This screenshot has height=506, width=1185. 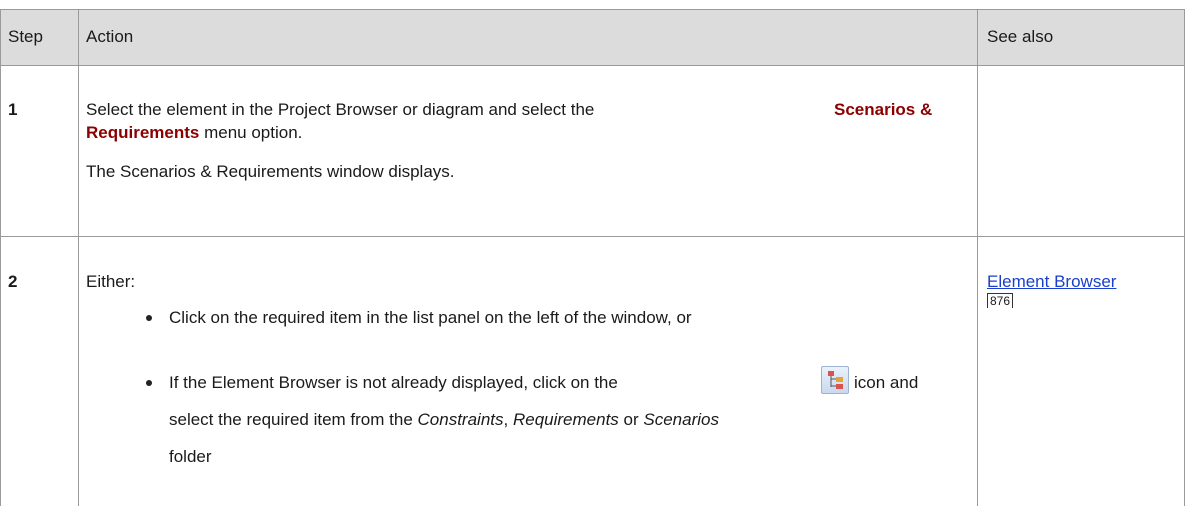 What do you see at coordinates (592, 236) in the screenshot?
I see `table-border-row1` at bounding box center [592, 236].